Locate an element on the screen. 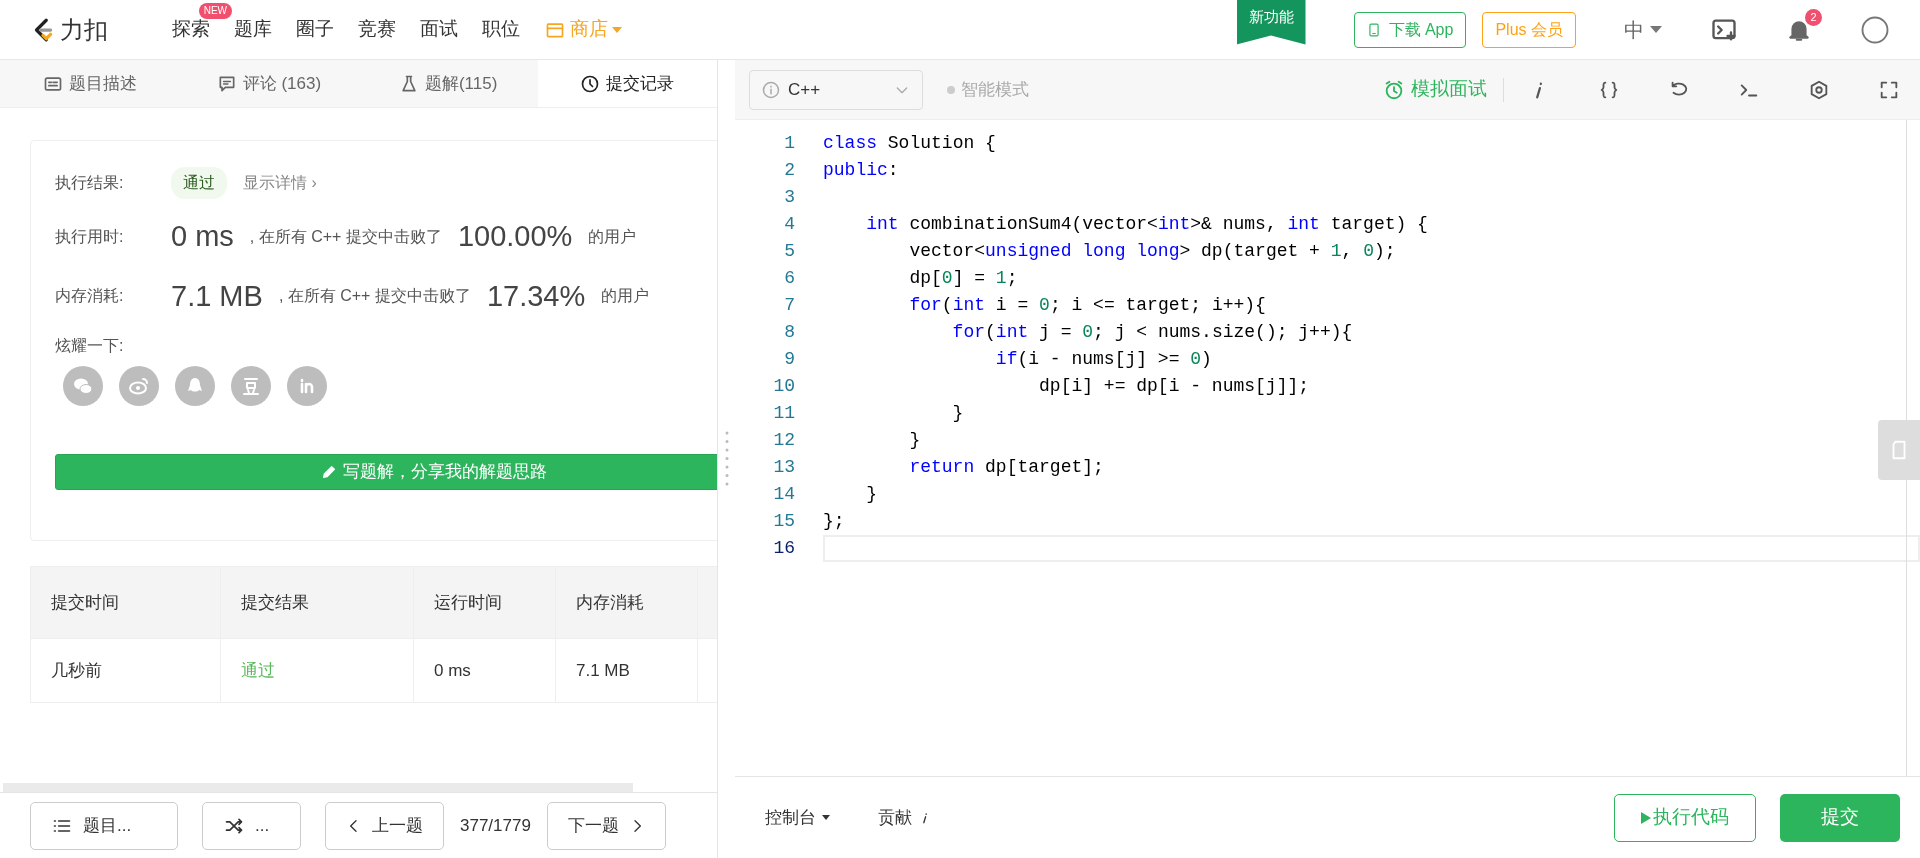 This screenshot has width=1920, height=858. next-problem-button: 下一题 is located at coordinates (606, 825).